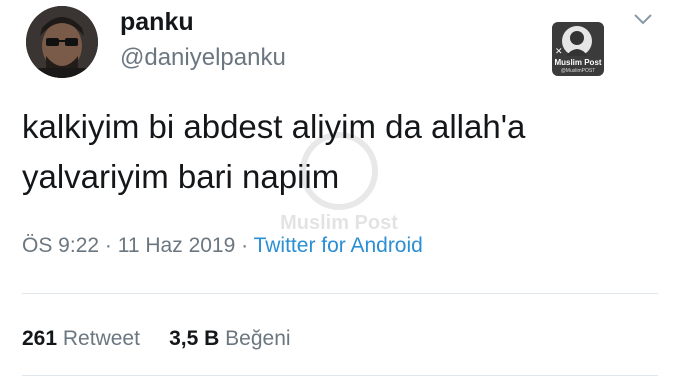 The width and height of the screenshot is (680, 380). What do you see at coordinates (274, 126) in the screenshot?
I see `tweet-line: kalkiyim bi abdest aliyim da allah'a` at bounding box center [274, 126].